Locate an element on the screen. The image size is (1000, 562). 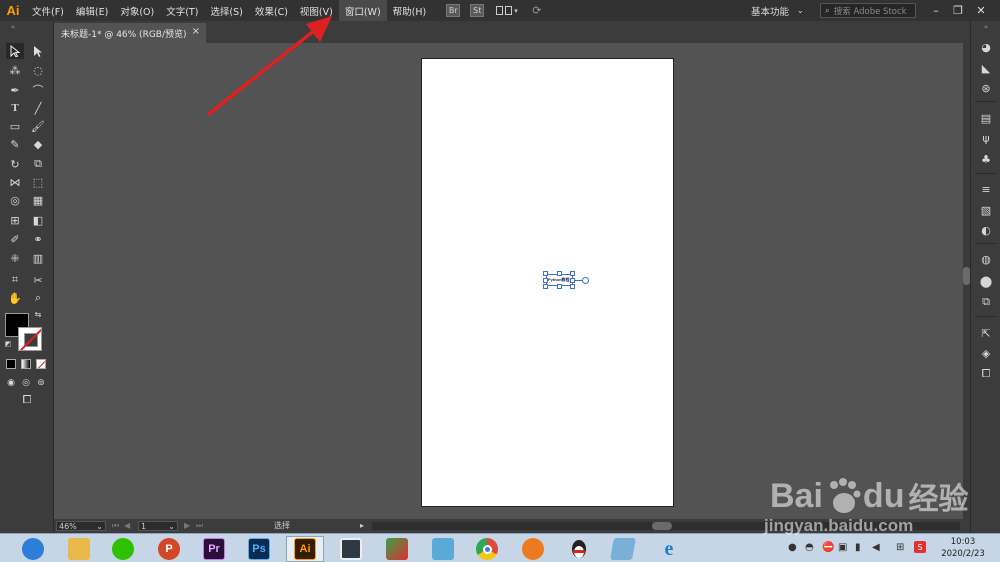
menu-window: 窗口(W) is located at coordinates (362, 10).